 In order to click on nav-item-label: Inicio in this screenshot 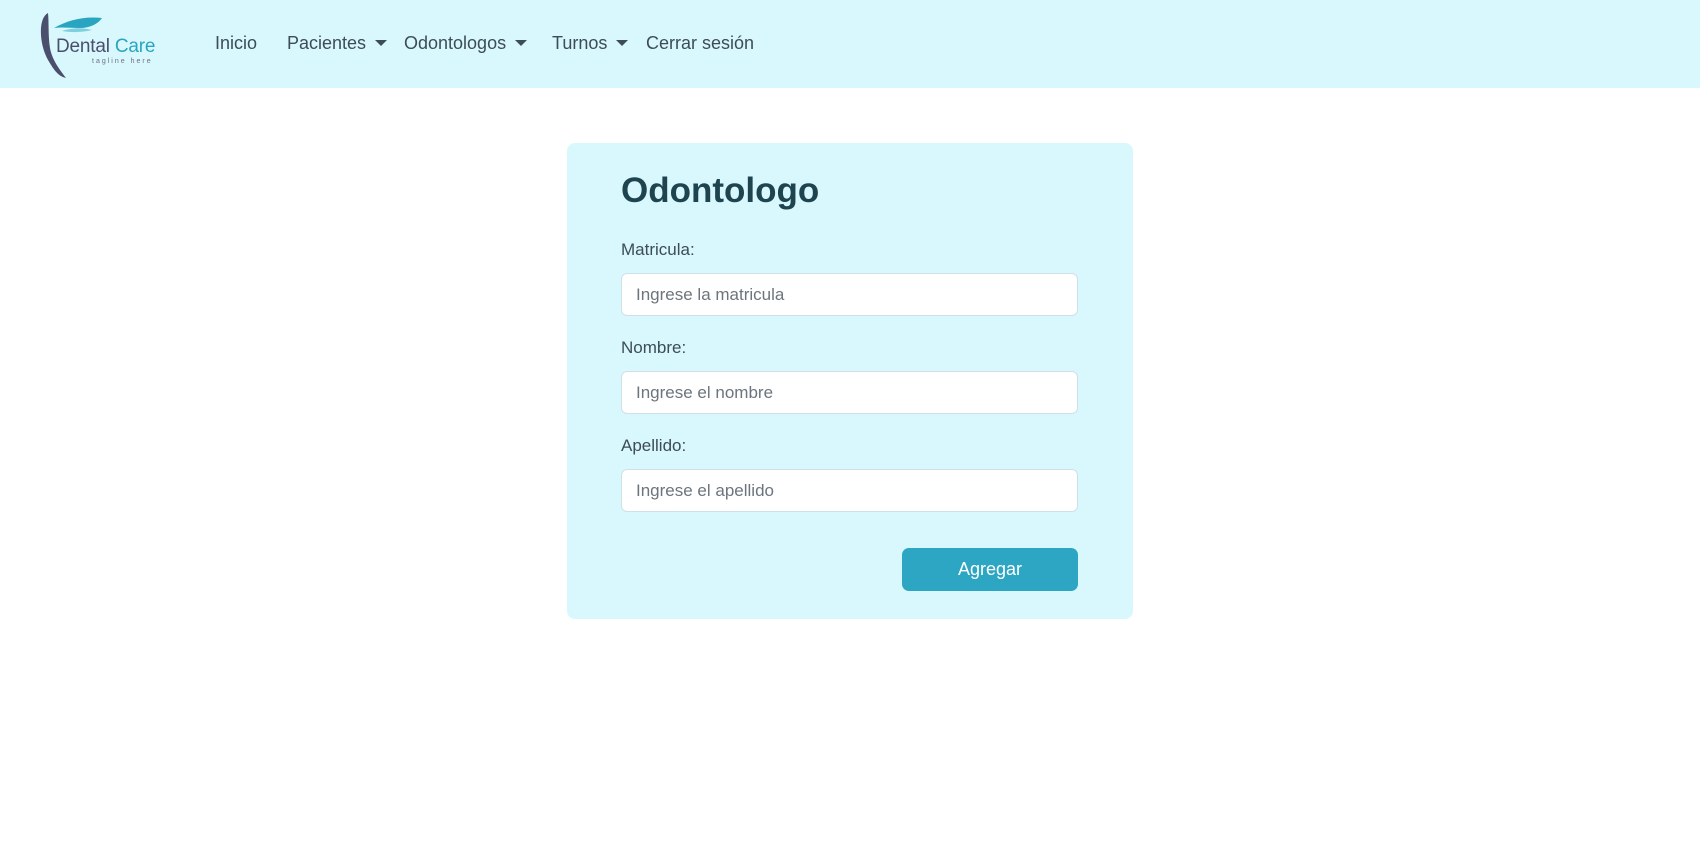, I will do `click(236, 43)`.